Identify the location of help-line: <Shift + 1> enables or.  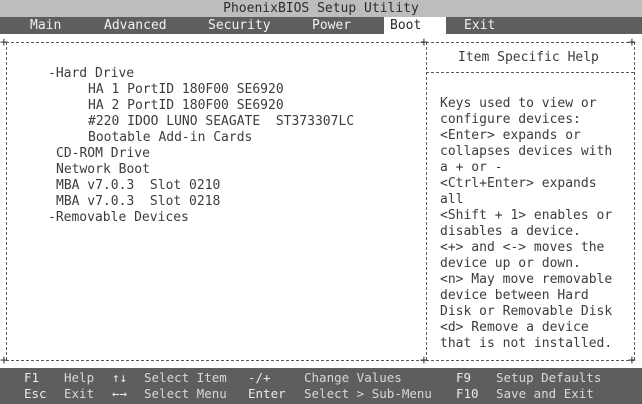
(526, 215).